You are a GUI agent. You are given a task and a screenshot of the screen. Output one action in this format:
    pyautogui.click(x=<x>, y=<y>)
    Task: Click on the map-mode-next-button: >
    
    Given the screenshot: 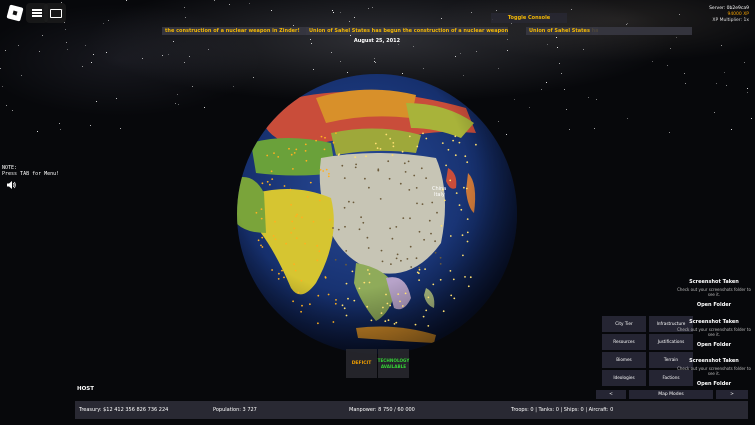 What is the action you would take?
    pyautogui.click(x=732, y=394)
    